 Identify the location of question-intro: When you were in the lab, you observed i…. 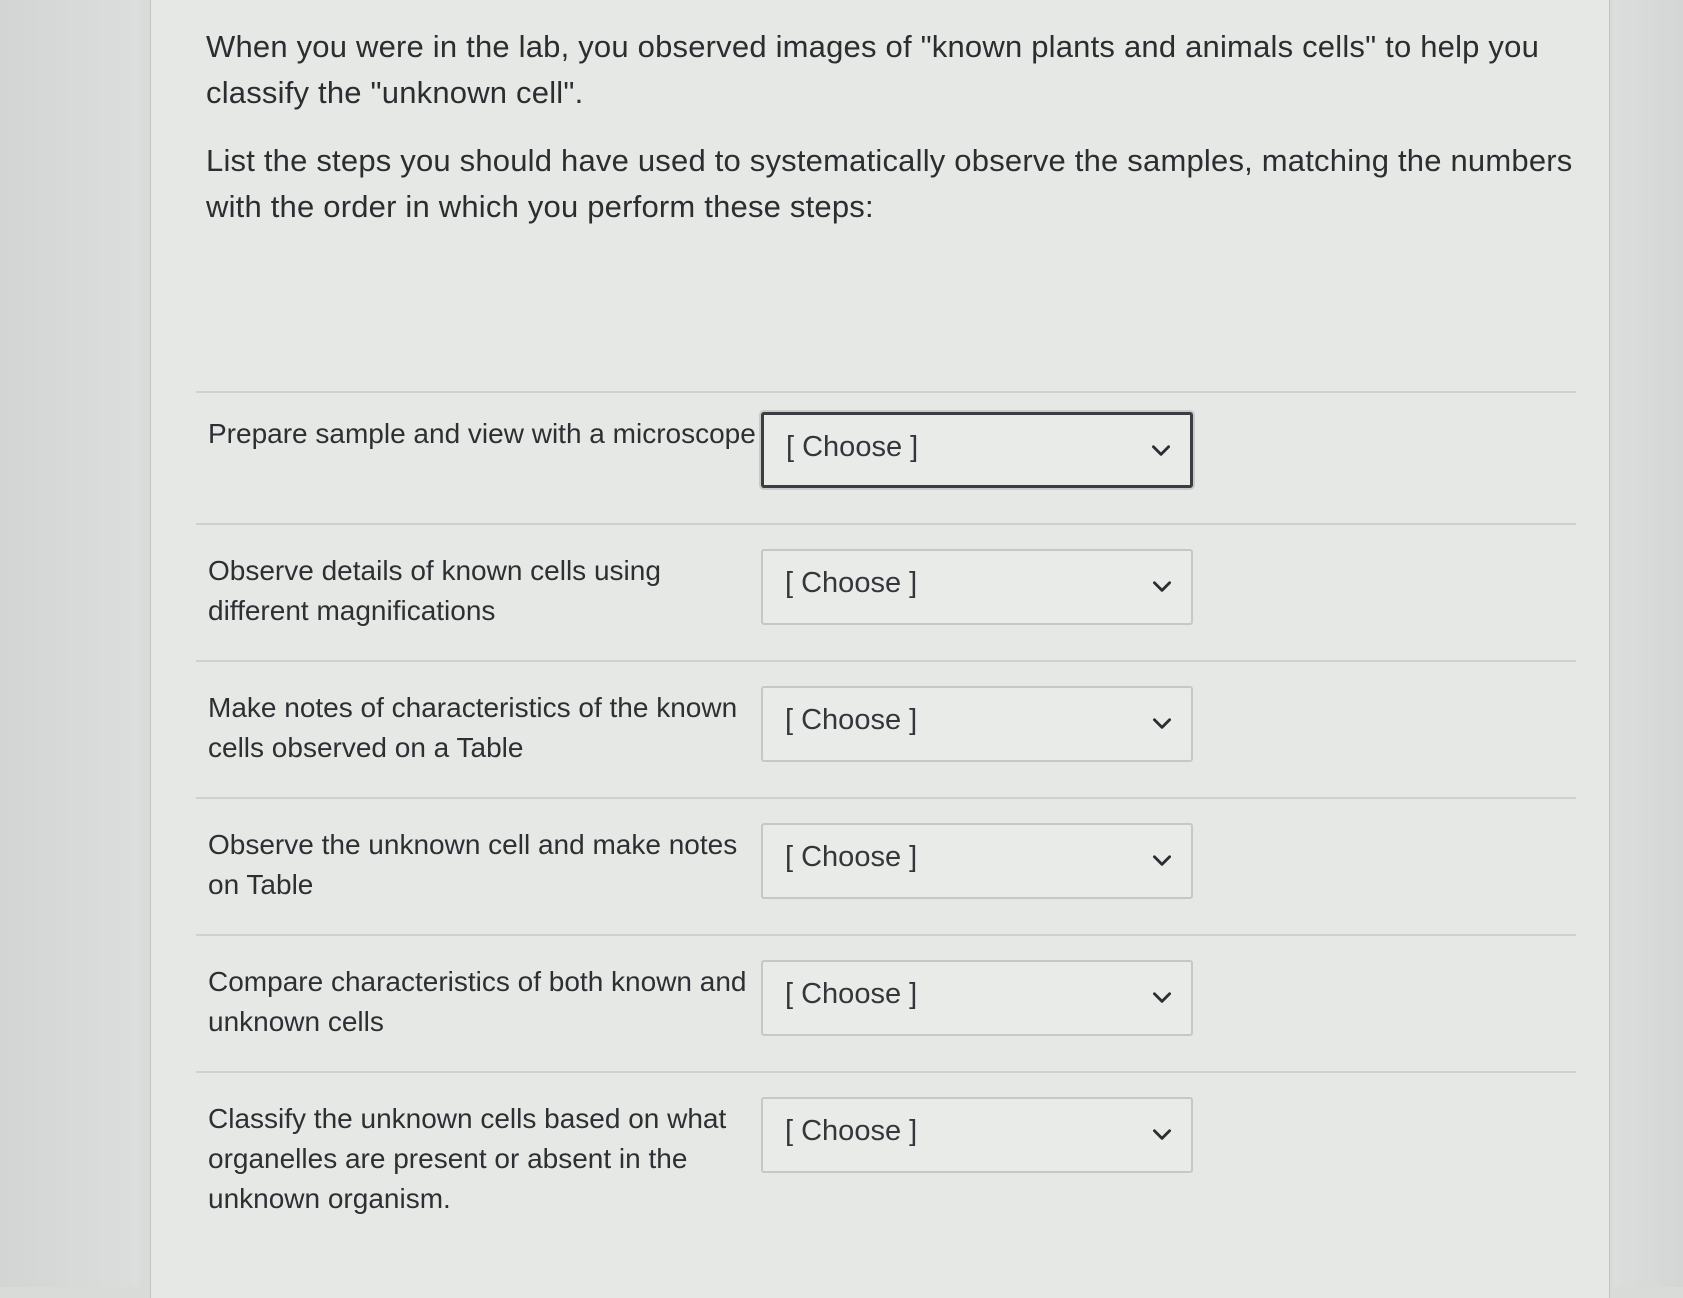
(873, 69).